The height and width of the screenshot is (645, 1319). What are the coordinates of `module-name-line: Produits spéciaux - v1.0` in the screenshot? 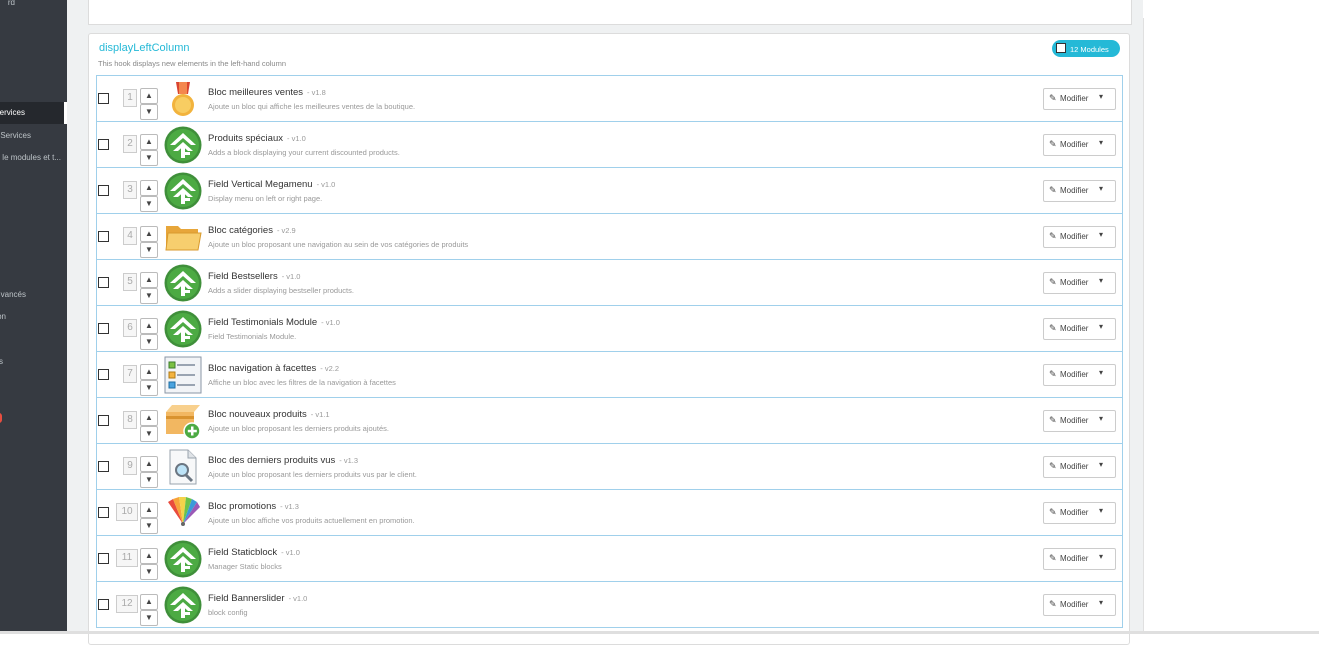 It's located at (257, 138).